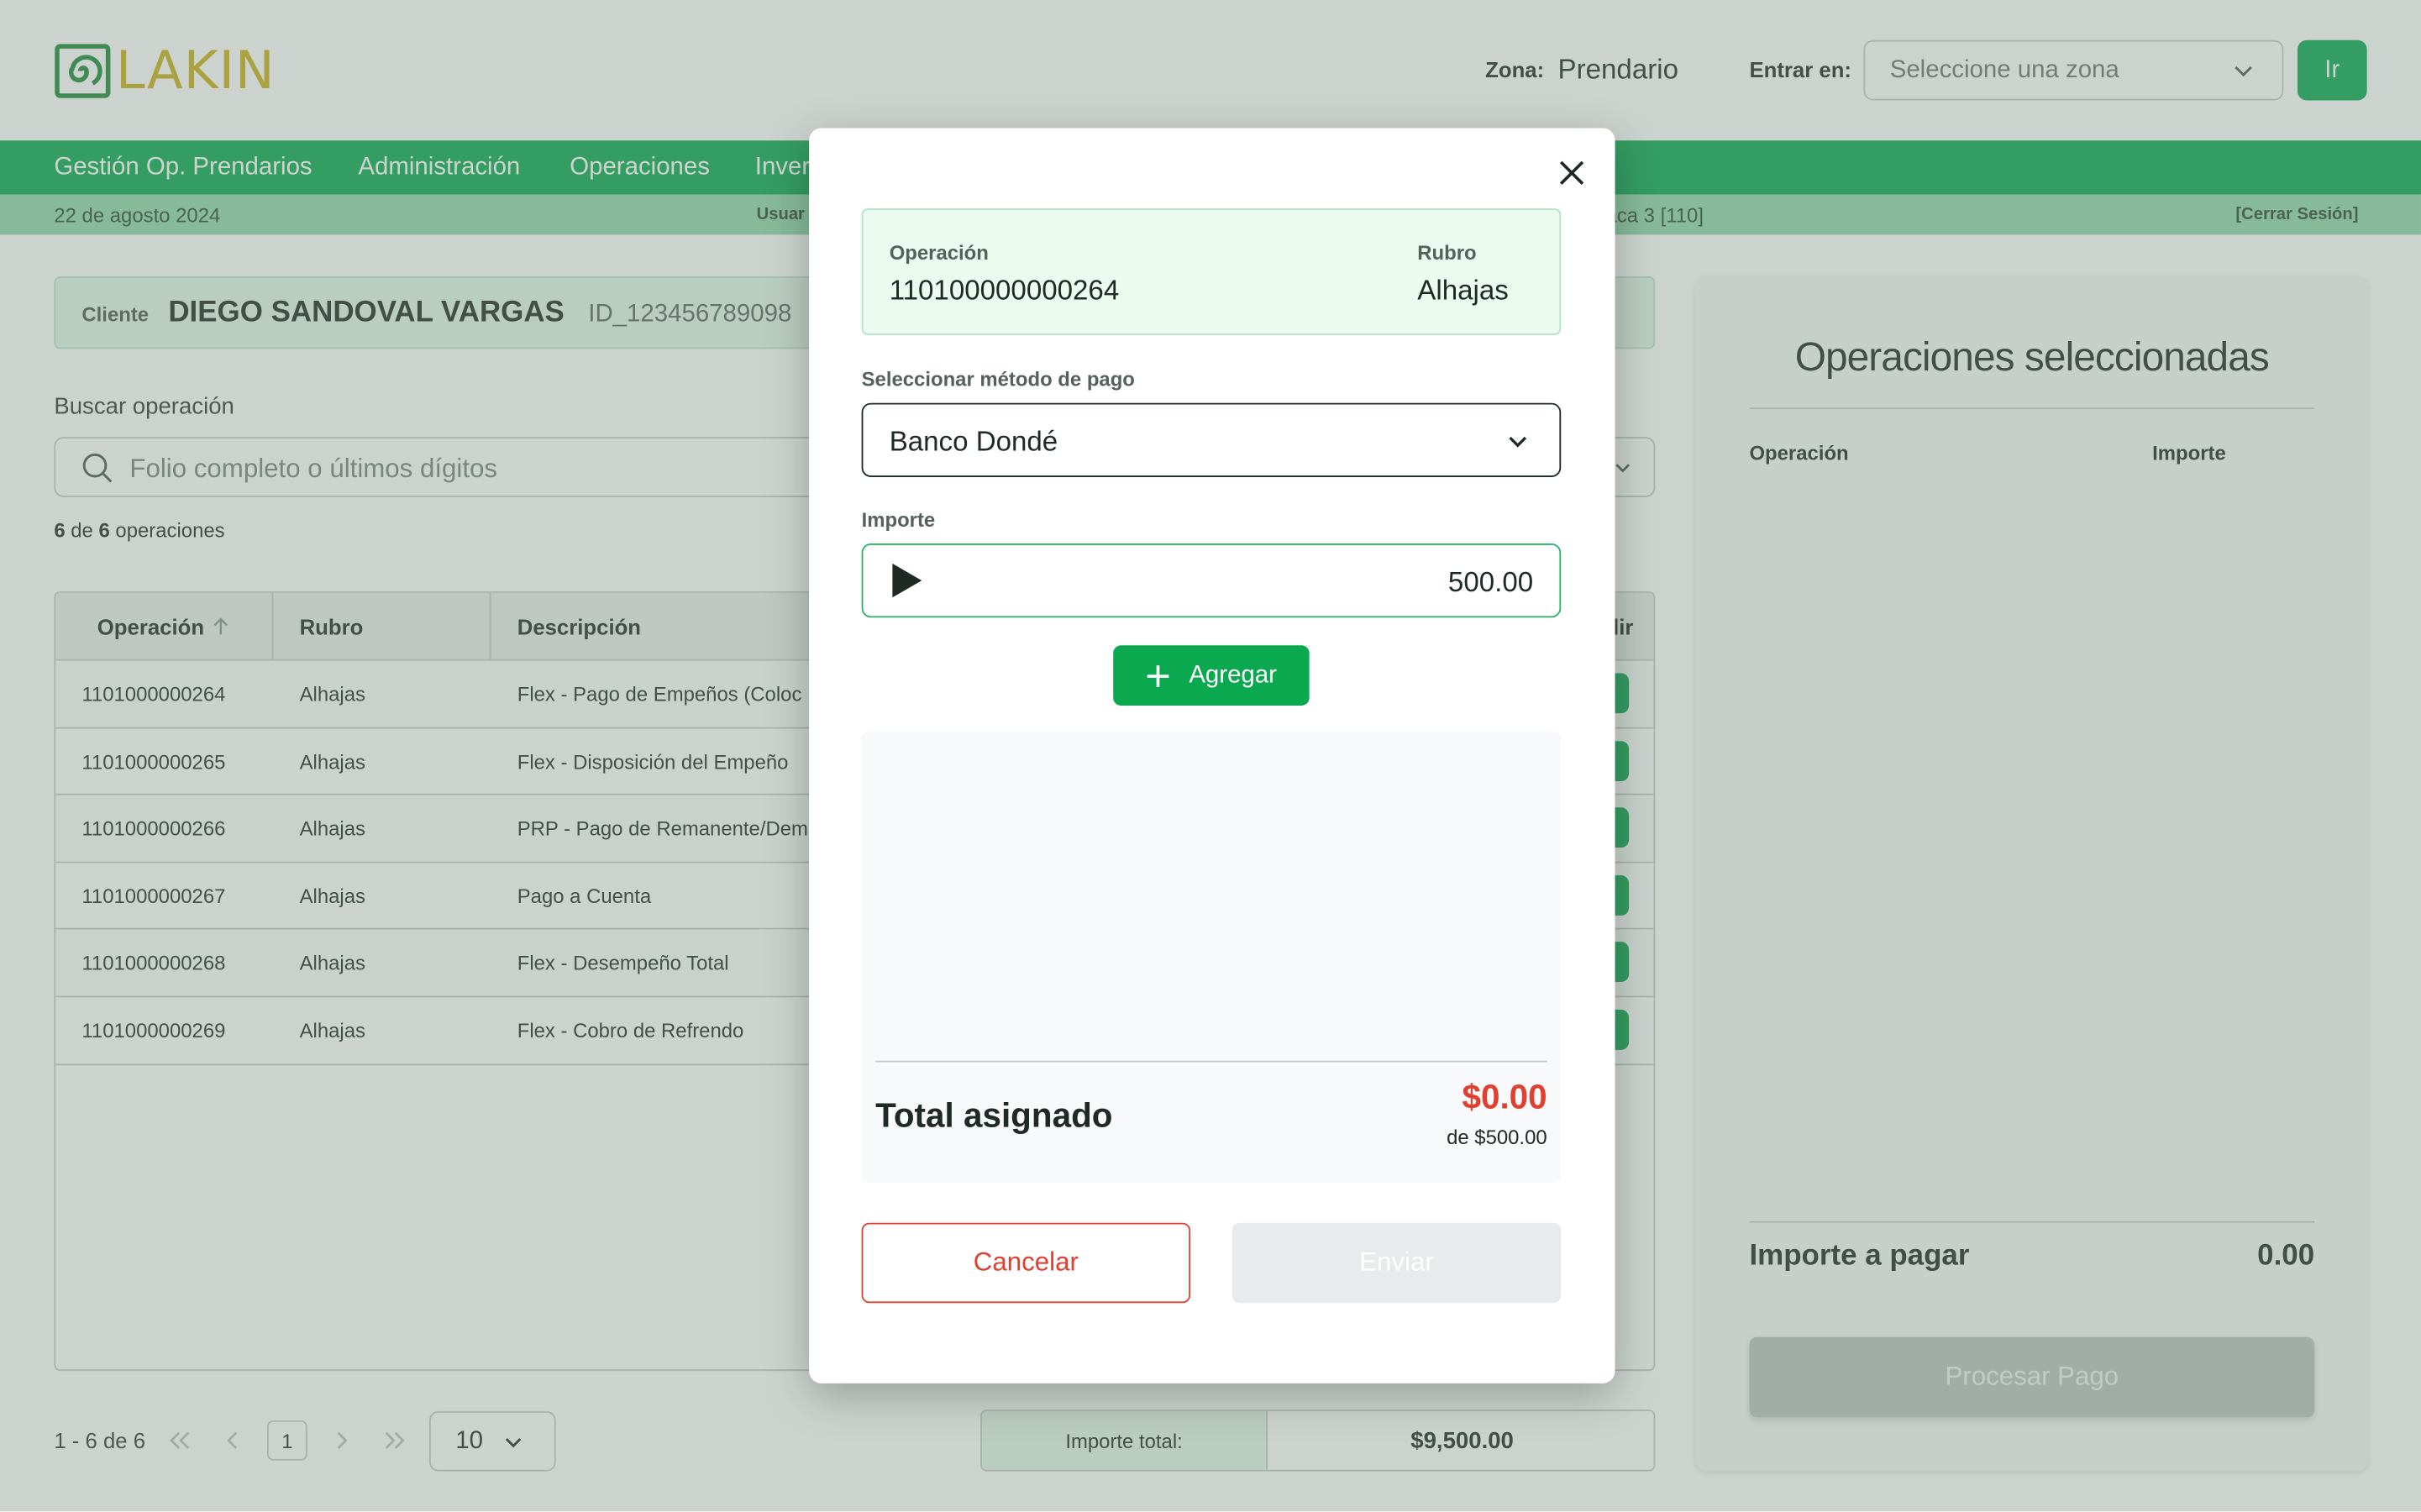 This screenshot has width=2421, height=1512. Describe the element at coordinates (1518, 442) in the screenshot. I see `chevron-down-icon` at that location.